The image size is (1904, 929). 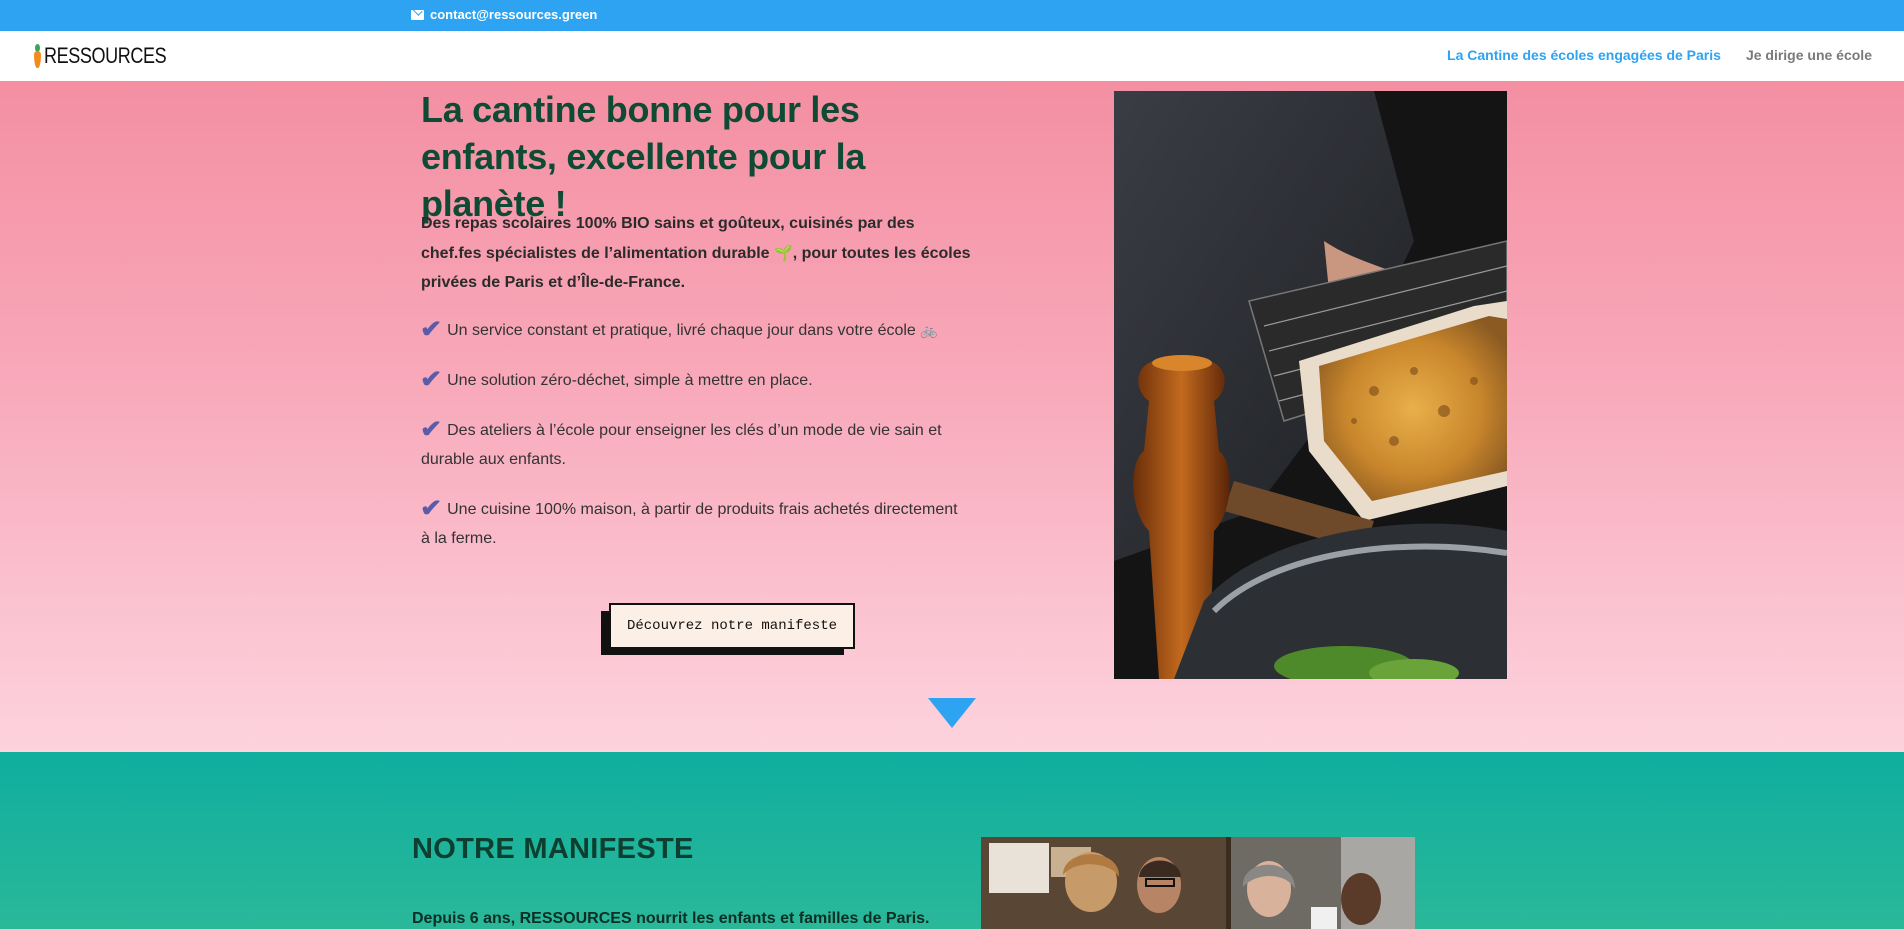 What do you see at coordinates (1310, 385) in the screenshot?
I see `chef-gratin-photo` at bounding box center [1310, 385].